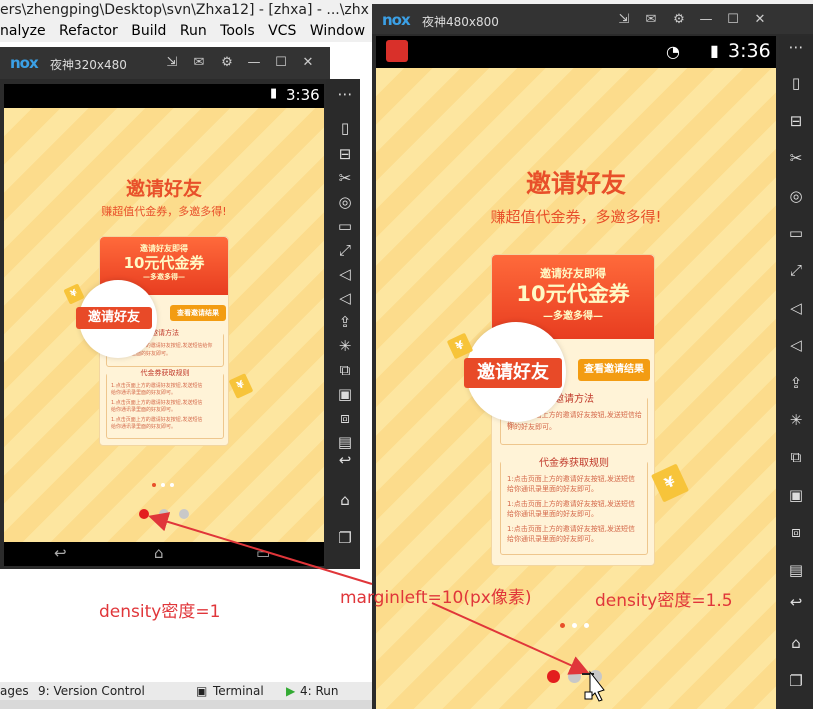 This screenshot has width=813, height=709. I want to click on cursor-box, so click(588, 695).